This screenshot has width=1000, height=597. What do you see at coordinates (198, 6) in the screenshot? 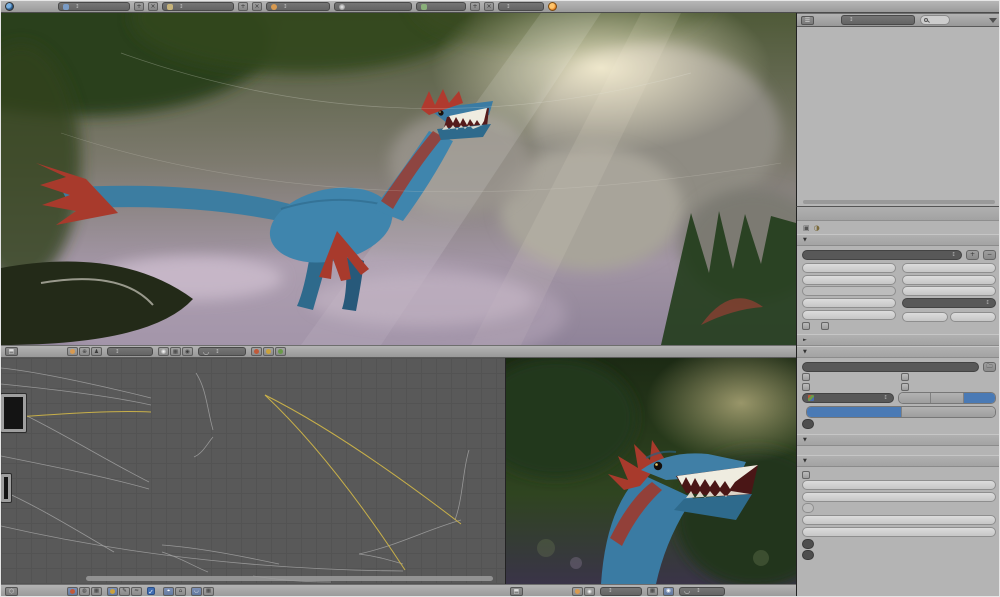
I see `scene-dropdown: ↕` at bounding box center [198, 6].